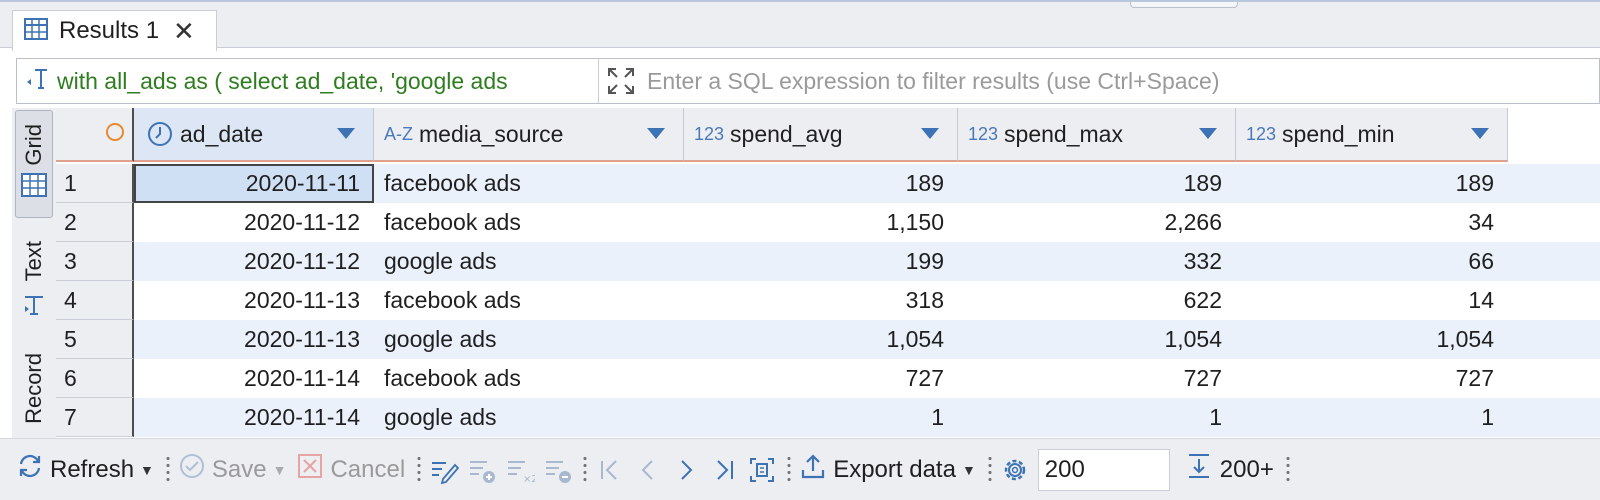  Describe the element at coordinates (1097, 417) in the screenshot. I see `cell-spend-max: 1` at that location.